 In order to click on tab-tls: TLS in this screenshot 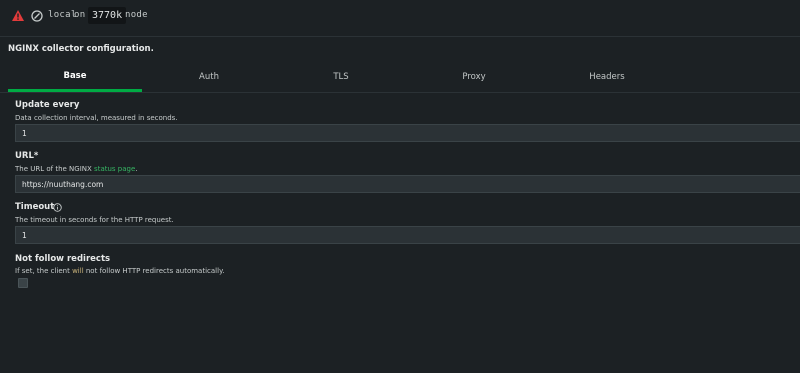, I will do `click(341, 77)`.